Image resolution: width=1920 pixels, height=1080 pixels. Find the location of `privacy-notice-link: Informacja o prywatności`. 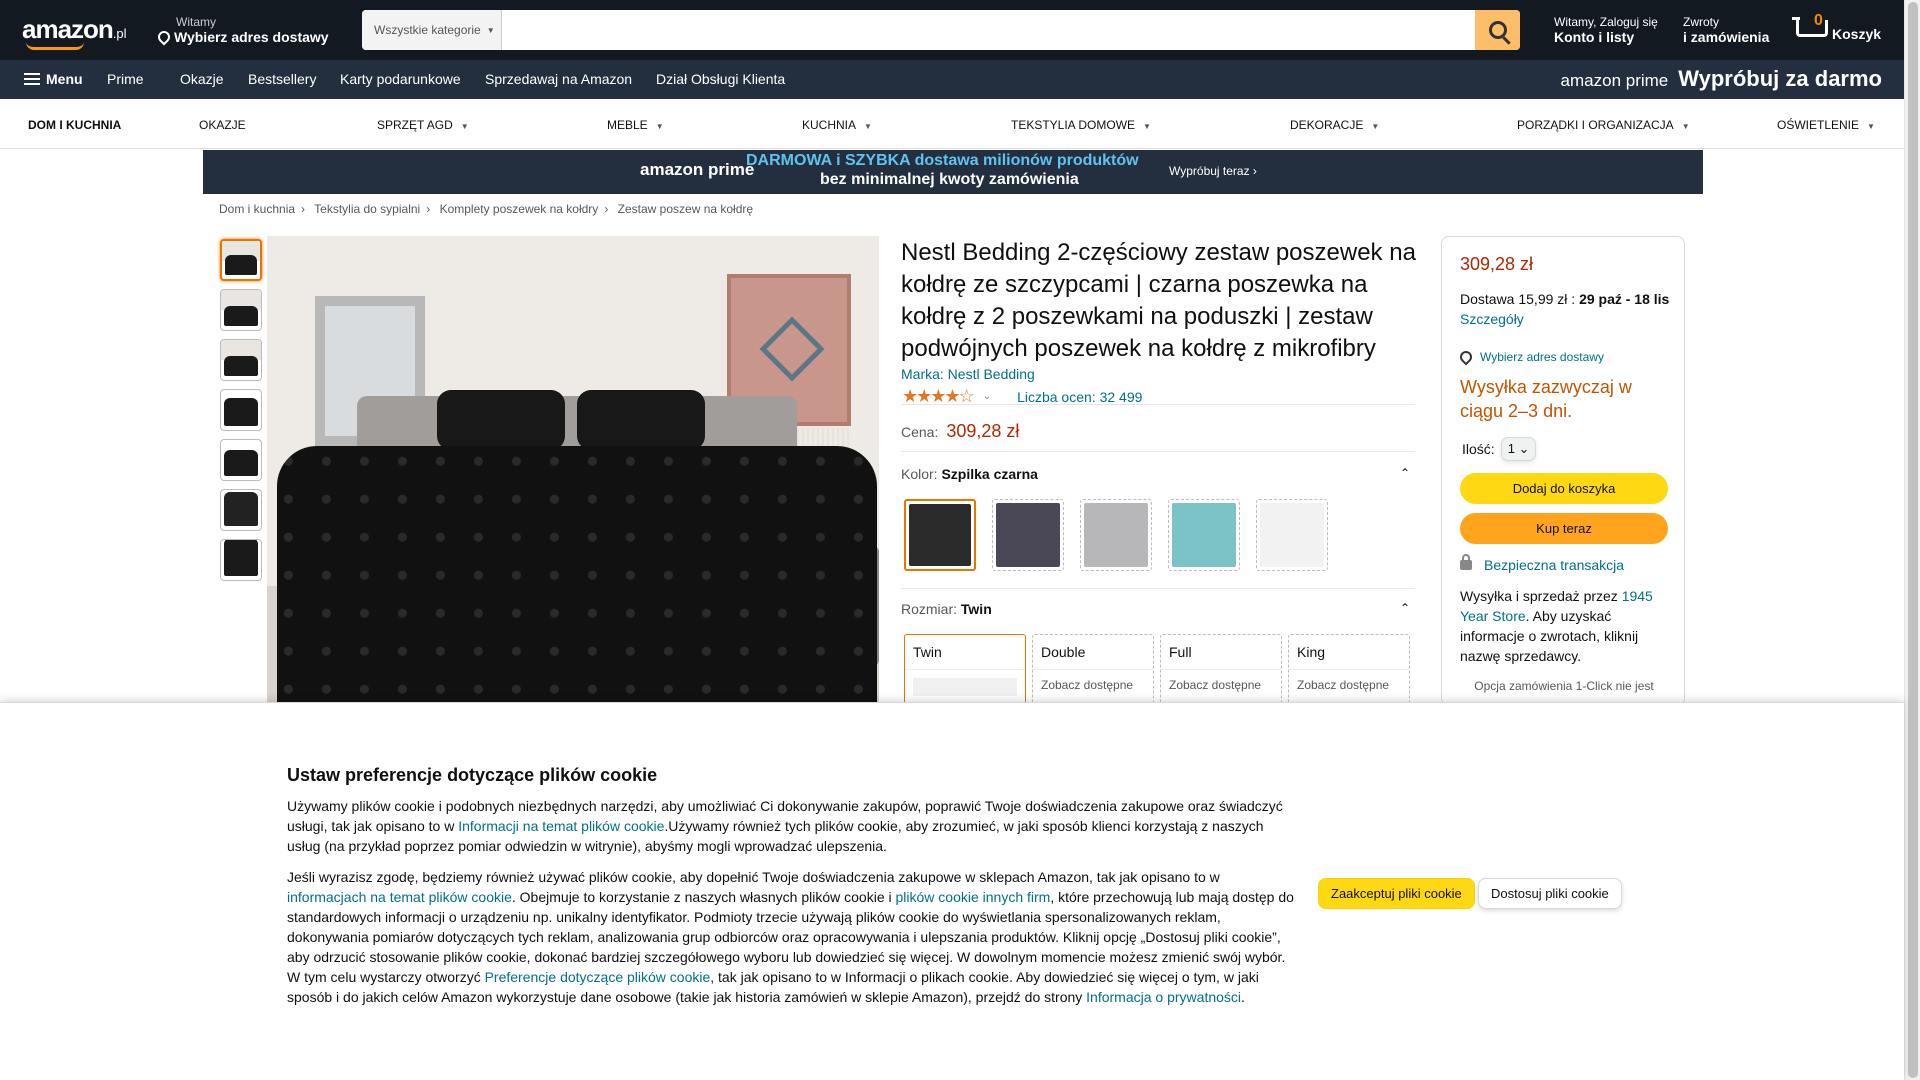

privacy-notice-link: Informacja o prywatności is located at coordinates (1163, 997).